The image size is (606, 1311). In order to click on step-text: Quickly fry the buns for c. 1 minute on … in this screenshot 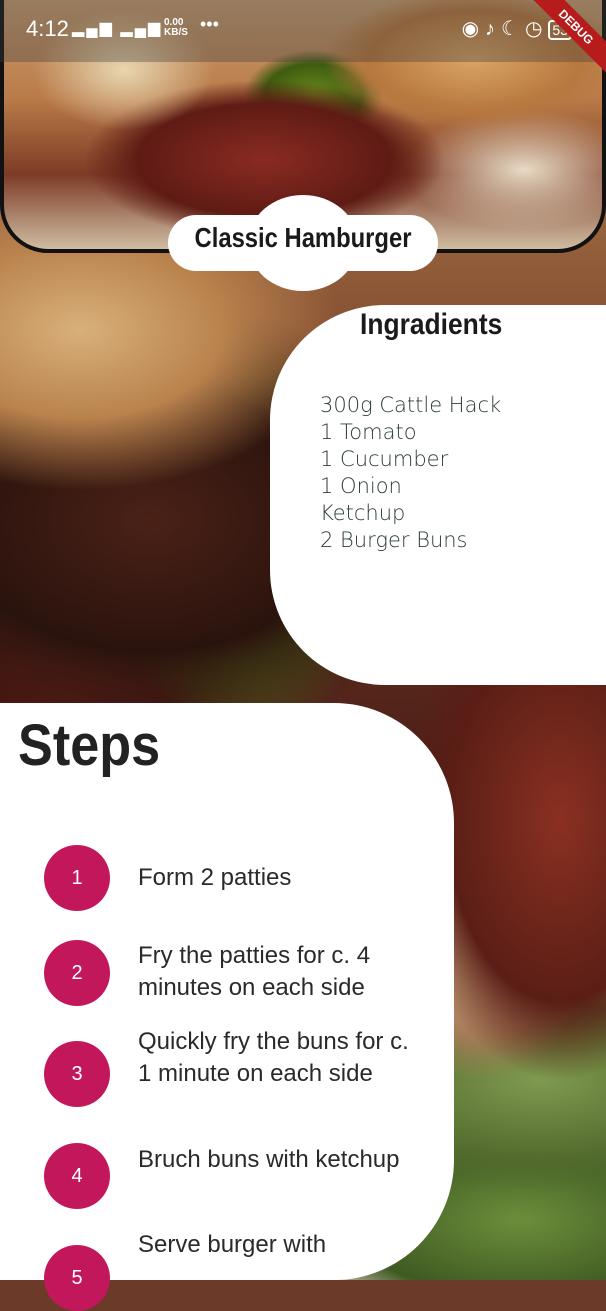, I will do `click(273, 1057)`.